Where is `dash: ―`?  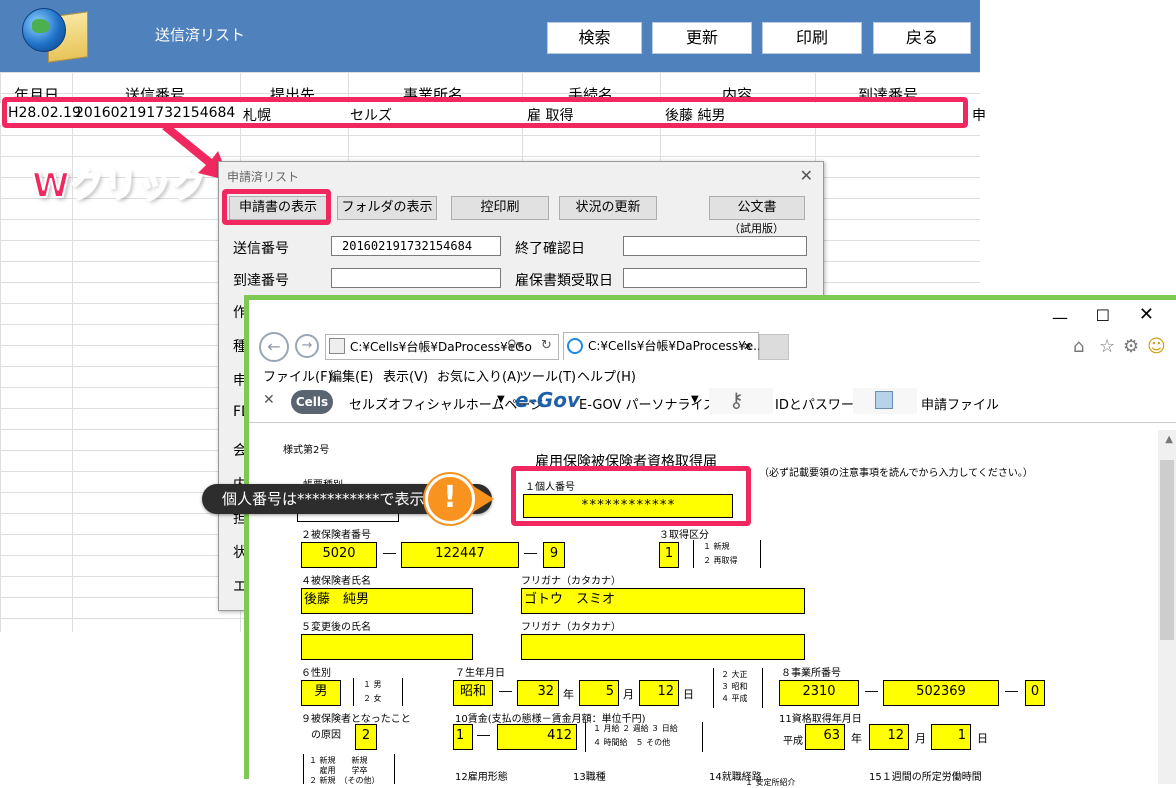
dash: ― is located at coordinates (505, 691).